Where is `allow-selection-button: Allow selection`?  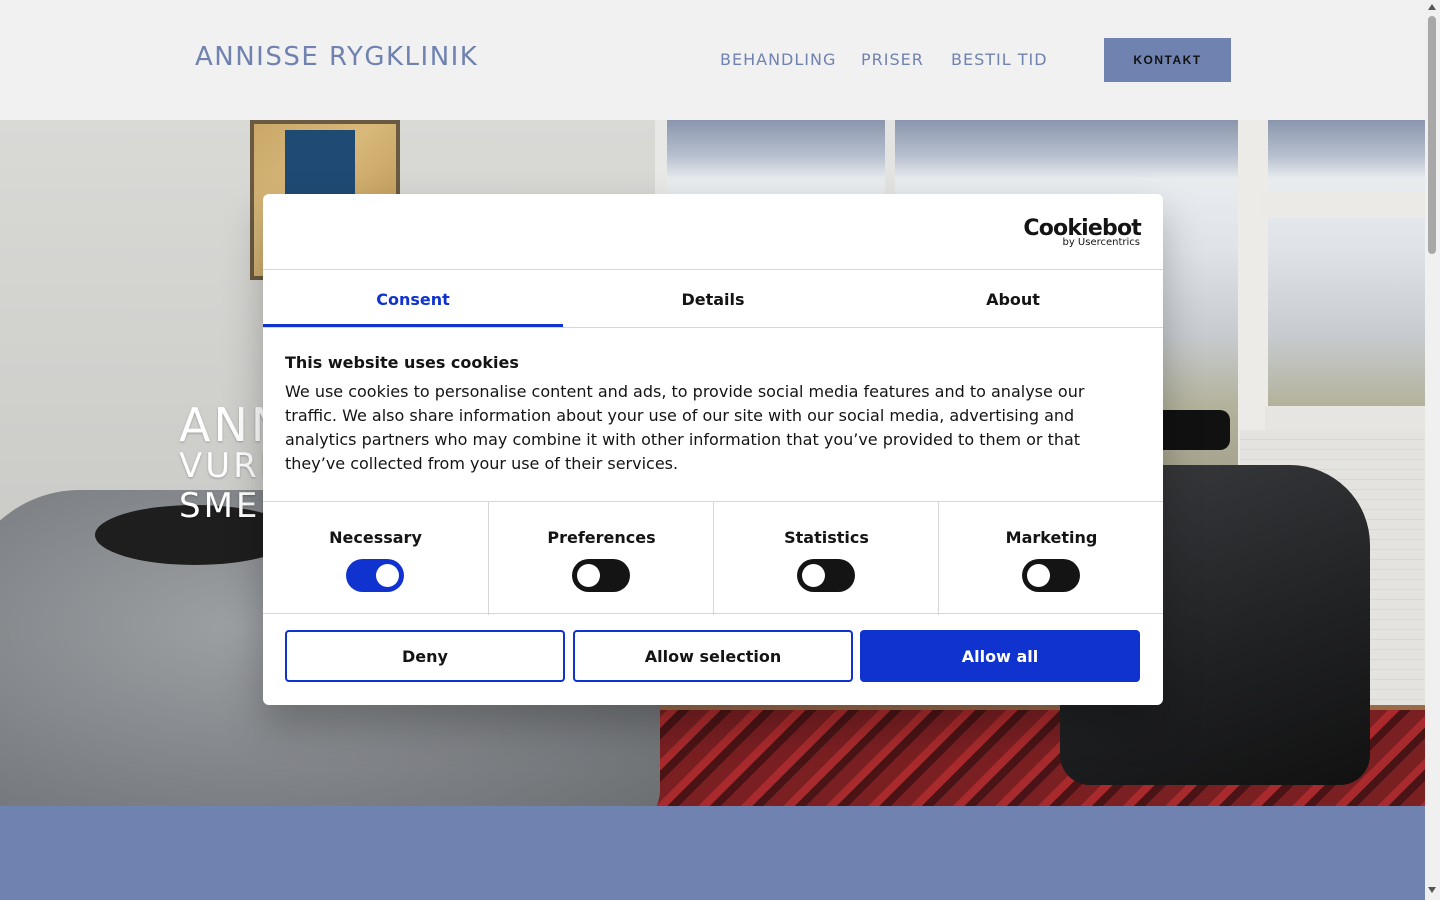
allow-selection-button: Allow selection is located at coordinates (713, 656).